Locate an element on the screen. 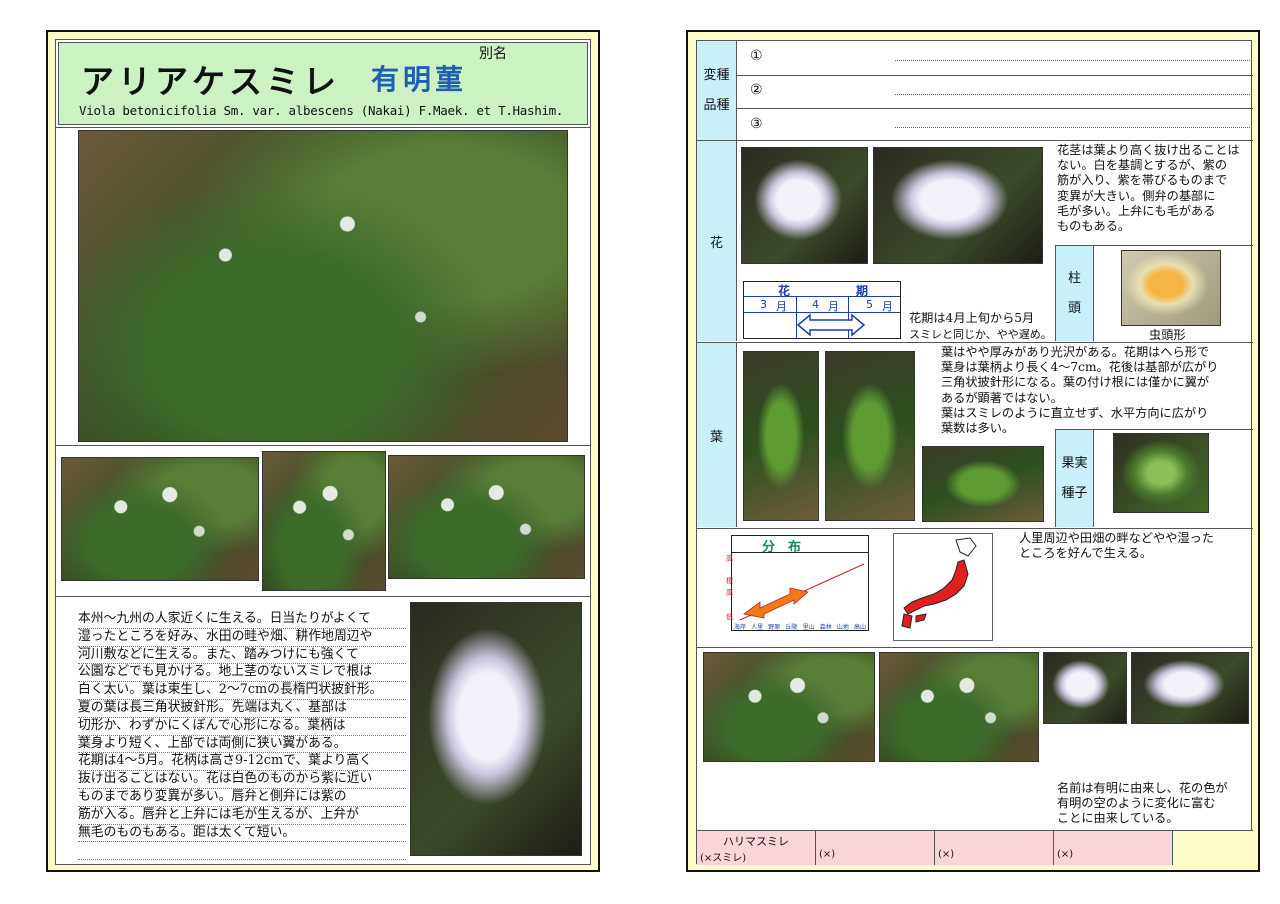  variety-item-1: ① is located at coordinates (756, 56).